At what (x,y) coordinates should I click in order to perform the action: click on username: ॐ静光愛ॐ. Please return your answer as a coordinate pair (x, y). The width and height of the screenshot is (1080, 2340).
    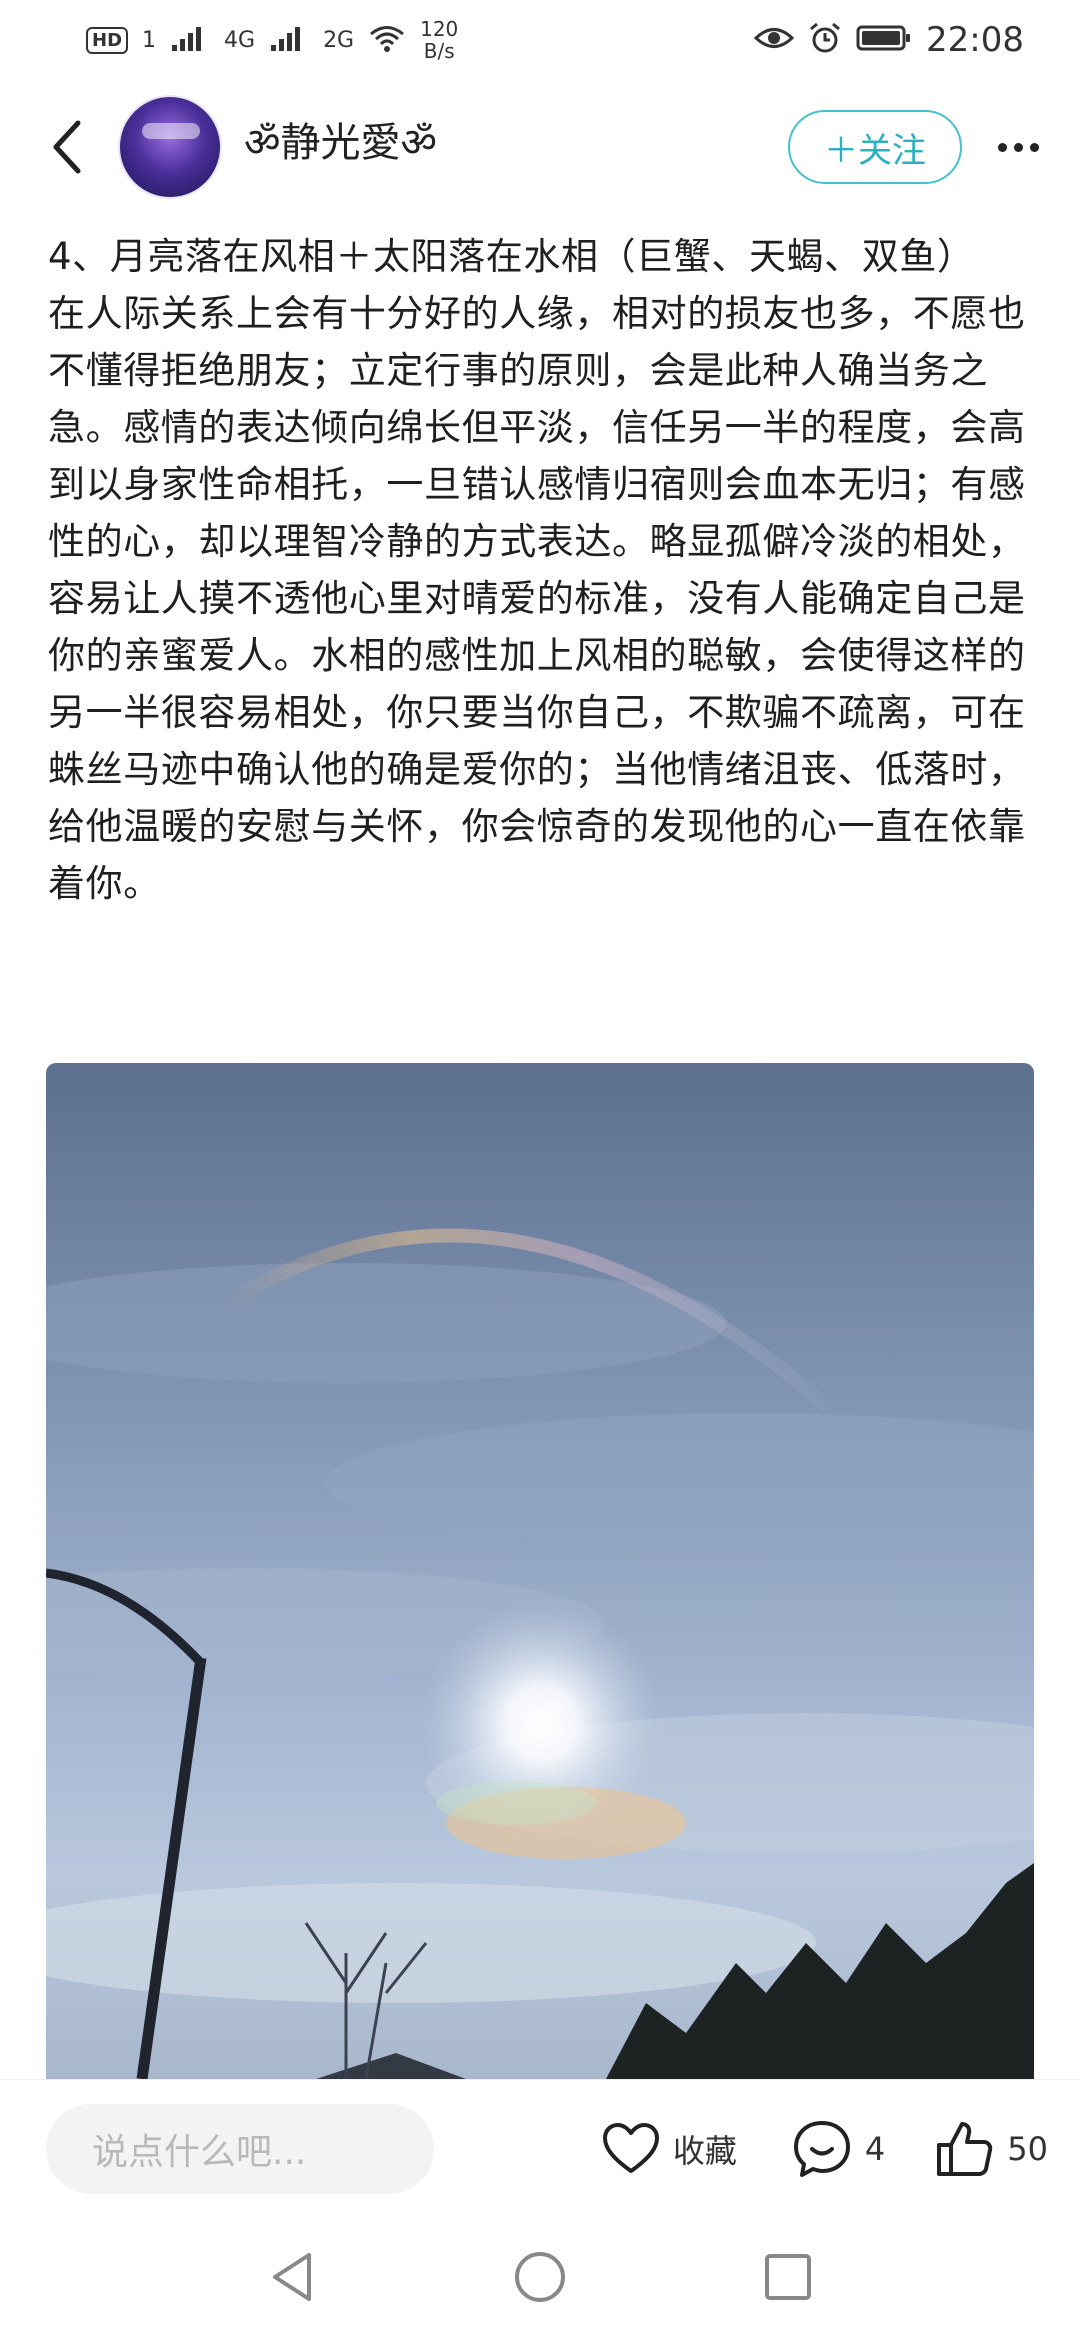
    Looking at the image, I should click on (516, 139).